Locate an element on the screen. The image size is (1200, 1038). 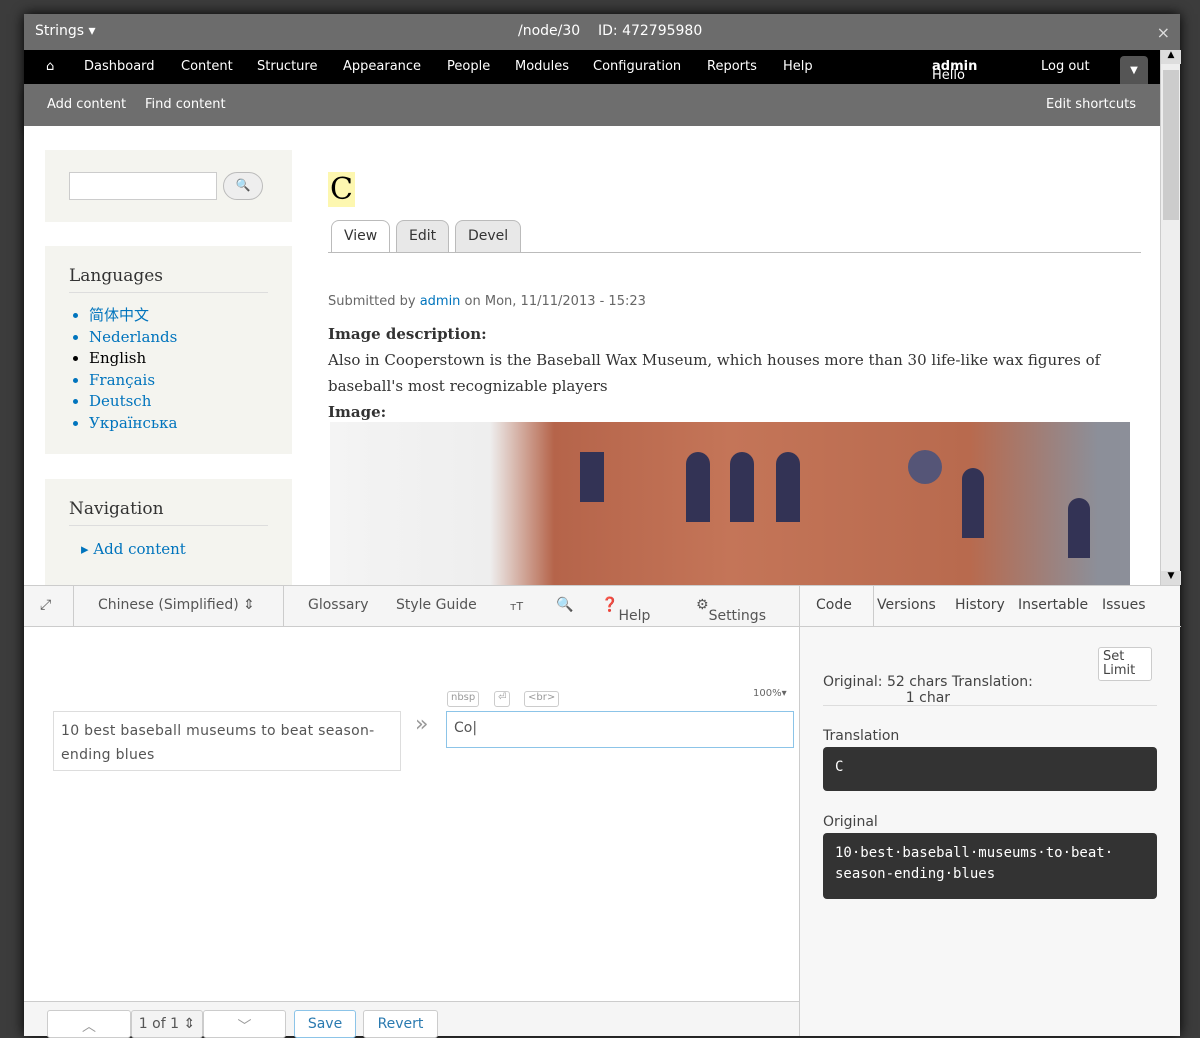
help-button: ❓ Help is located at coordinates (625, 610).